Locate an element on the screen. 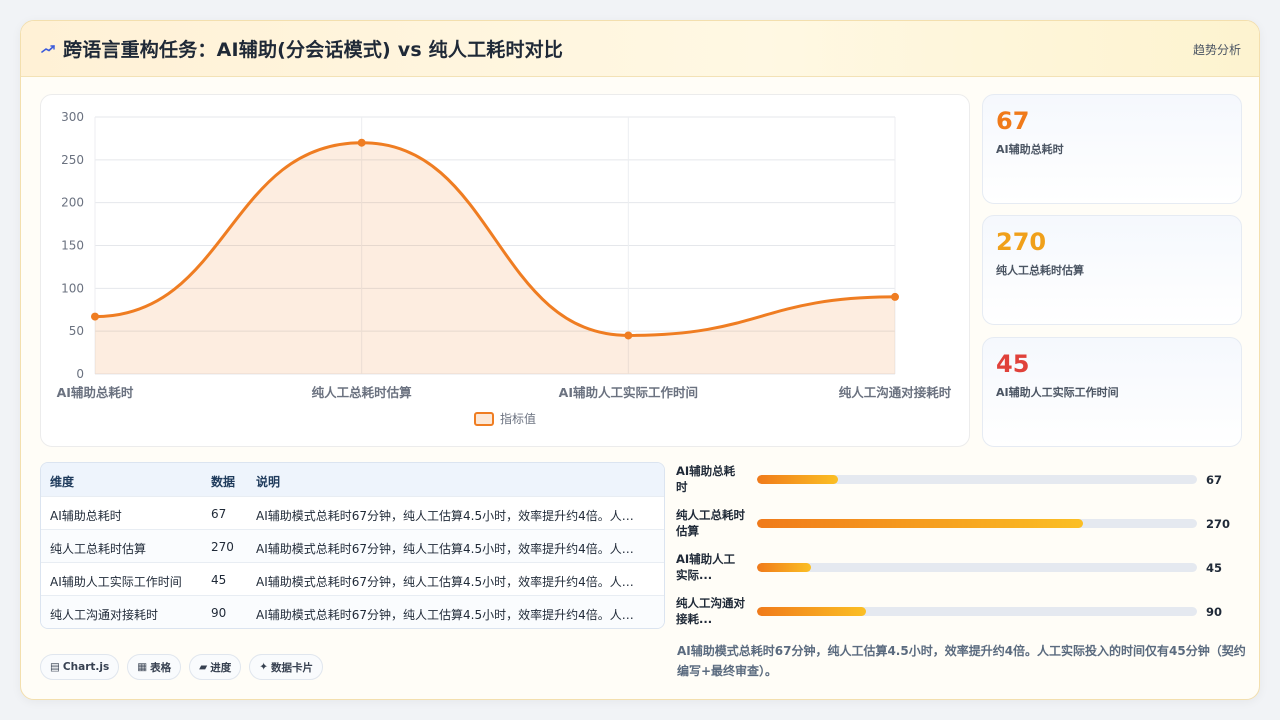 The width and height of the screenshot is (1280, 720). progress-row: 纯人工沟通对 接耗... 90 is located at coordinates (961, 615).